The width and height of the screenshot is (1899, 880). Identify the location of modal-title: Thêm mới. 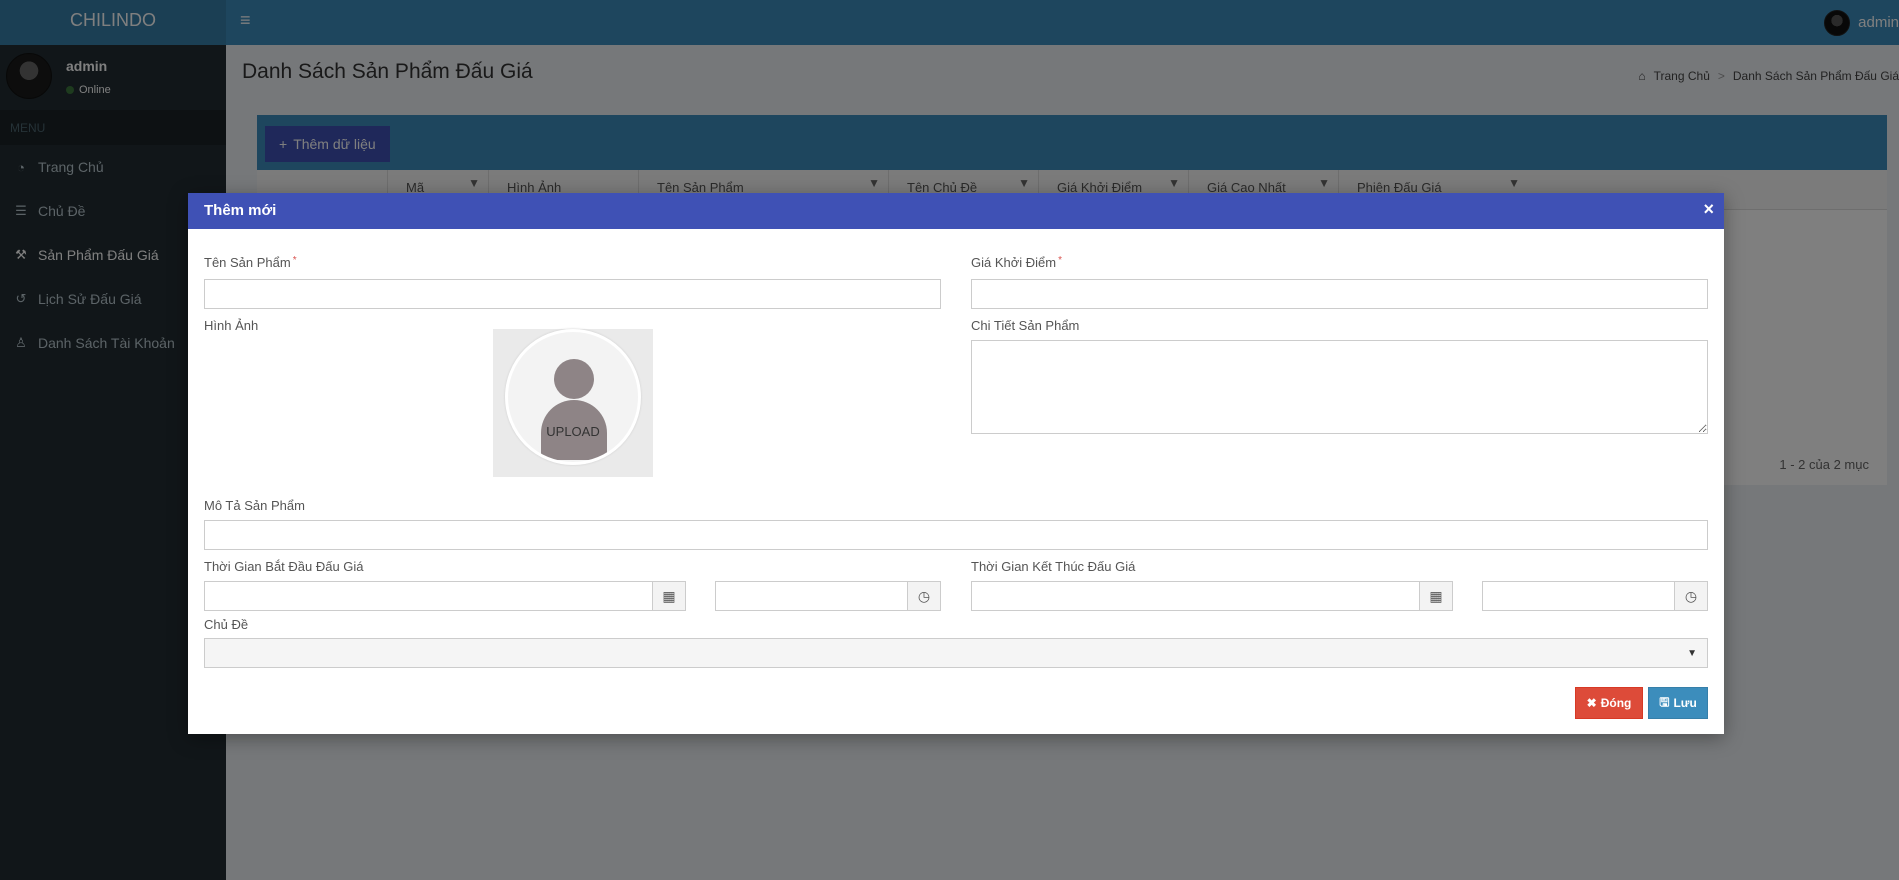
(240, 210).